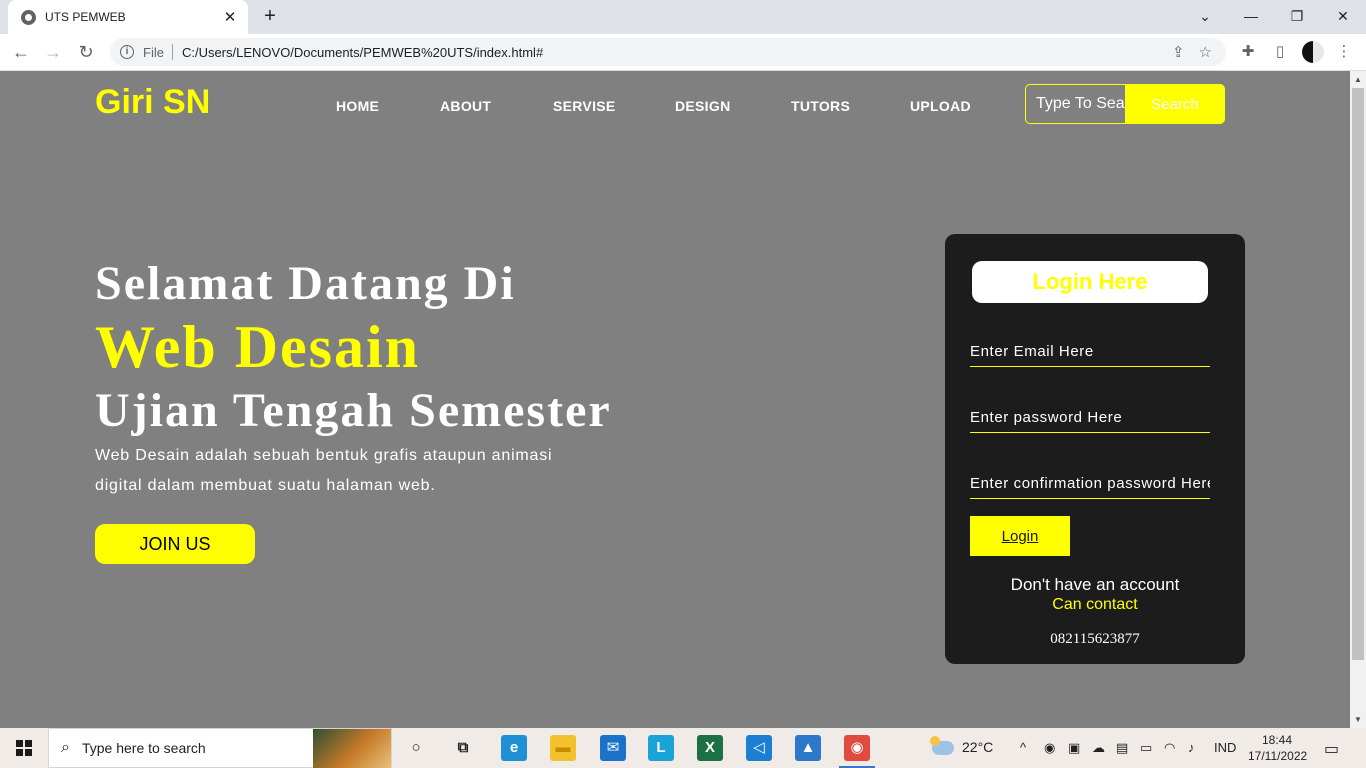 This screenshot has width=1366, height=768. I want to click on scroll-down-icon: ▼, so click(1358, 719).